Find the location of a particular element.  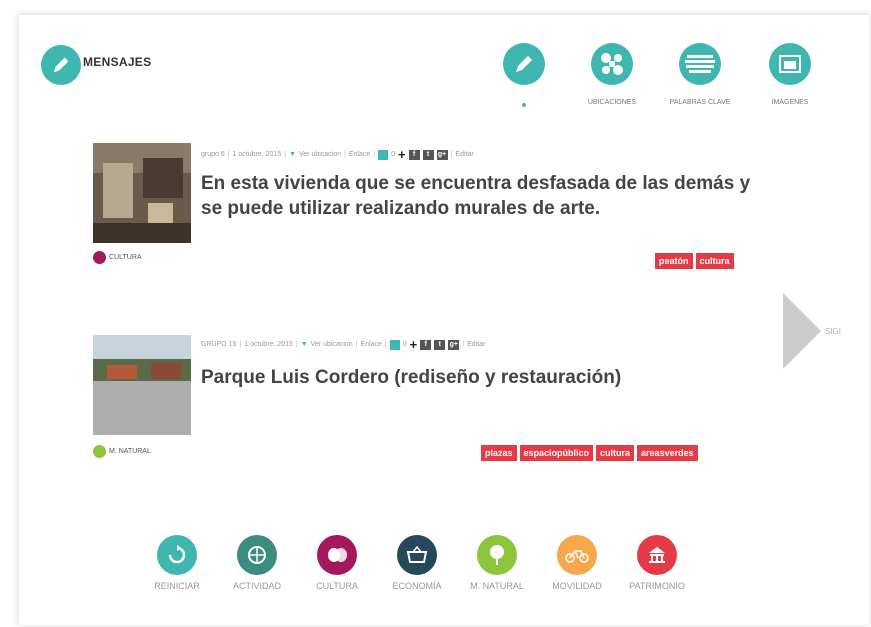

nav-patrimonio: PATRIMONIO is located at coordinates (657, 563).